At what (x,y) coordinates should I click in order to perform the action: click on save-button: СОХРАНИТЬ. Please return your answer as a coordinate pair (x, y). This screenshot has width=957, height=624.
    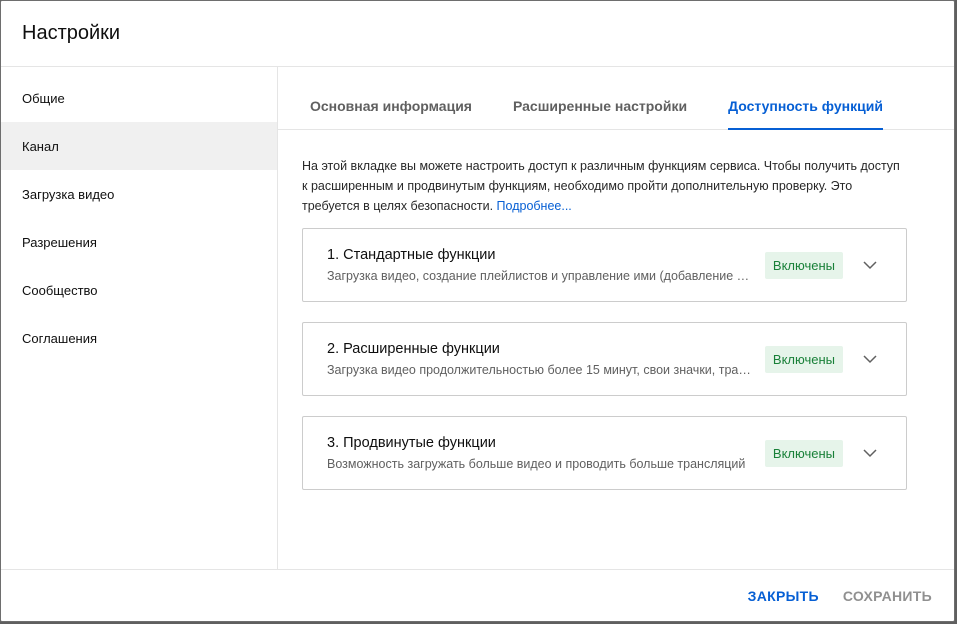
    Looking at the image, I should click on (887, 596).